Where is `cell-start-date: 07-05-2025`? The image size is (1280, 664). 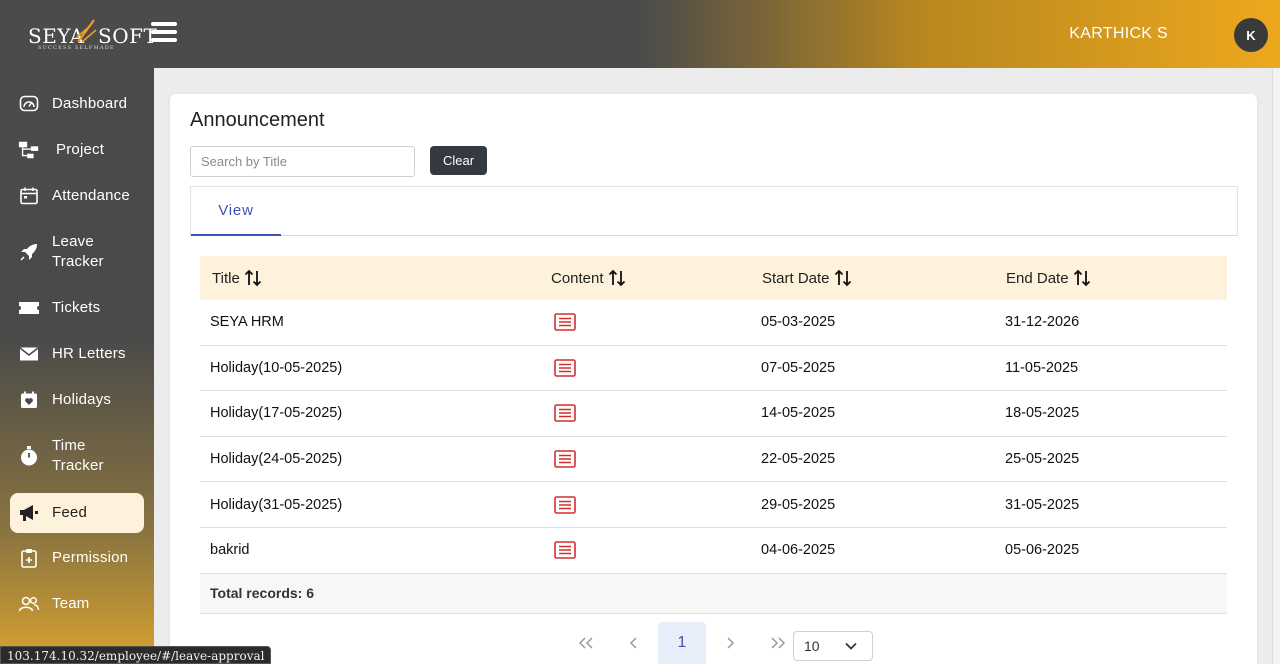
cell-start-date: 07-05-2025 is located at coordinates (798, 367).